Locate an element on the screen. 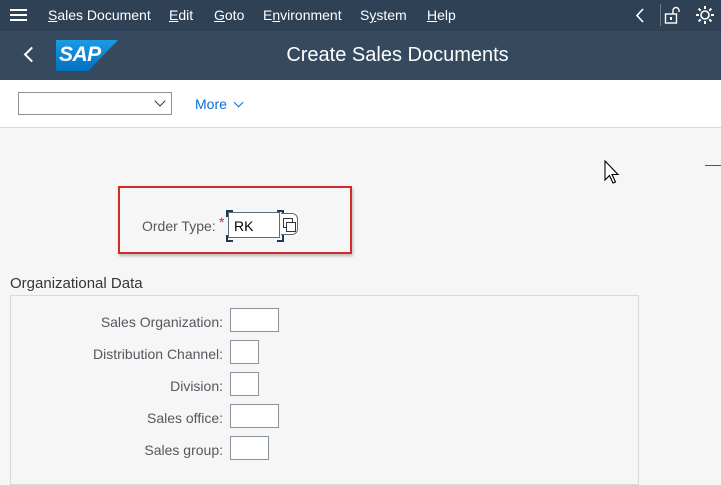 Image resolution: width=721 pixels, height=485 pixels. distribution-channel-label: Distribution Channel: is located at coordinates (158, 354).